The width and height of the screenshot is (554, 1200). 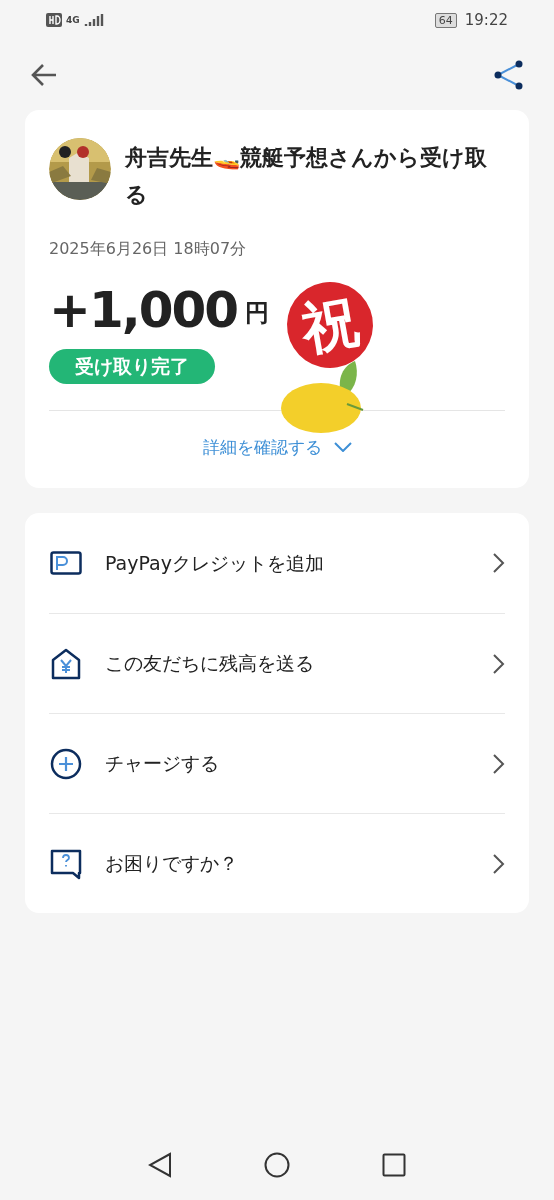 What do you see at coordinates (277, 447) in the screenshot?
I see `details-link: 詳細を確認する` at bounding box center [277, 447].